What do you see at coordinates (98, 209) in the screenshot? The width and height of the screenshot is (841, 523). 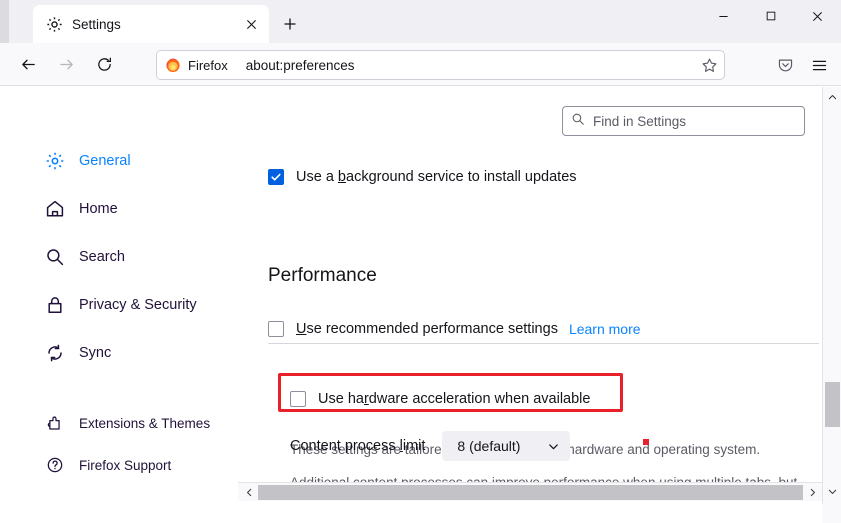 I see `sidebar-item-label: Home` at bounding box center [98, 209].